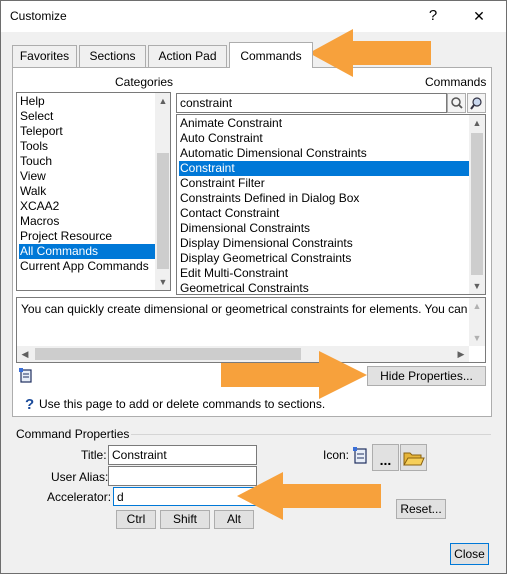 This screenshot has height=574, width=507. I want to click on search-button, so click(456, 103).